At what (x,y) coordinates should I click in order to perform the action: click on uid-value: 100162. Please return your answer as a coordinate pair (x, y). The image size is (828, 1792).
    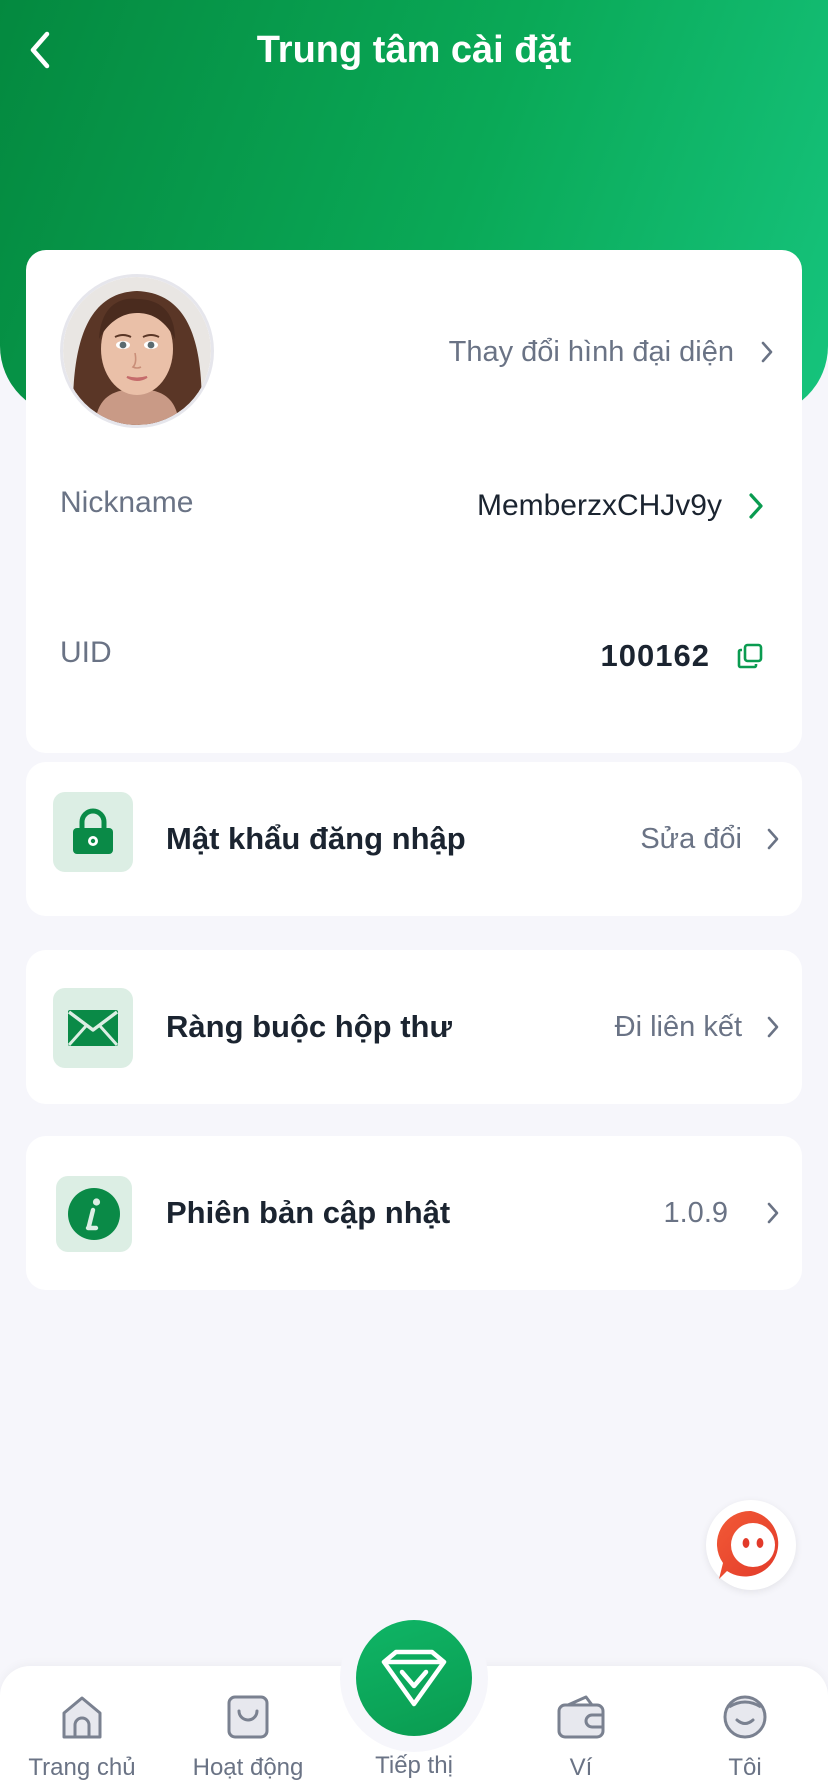
    Looking at the image, I should click on (655, 655).